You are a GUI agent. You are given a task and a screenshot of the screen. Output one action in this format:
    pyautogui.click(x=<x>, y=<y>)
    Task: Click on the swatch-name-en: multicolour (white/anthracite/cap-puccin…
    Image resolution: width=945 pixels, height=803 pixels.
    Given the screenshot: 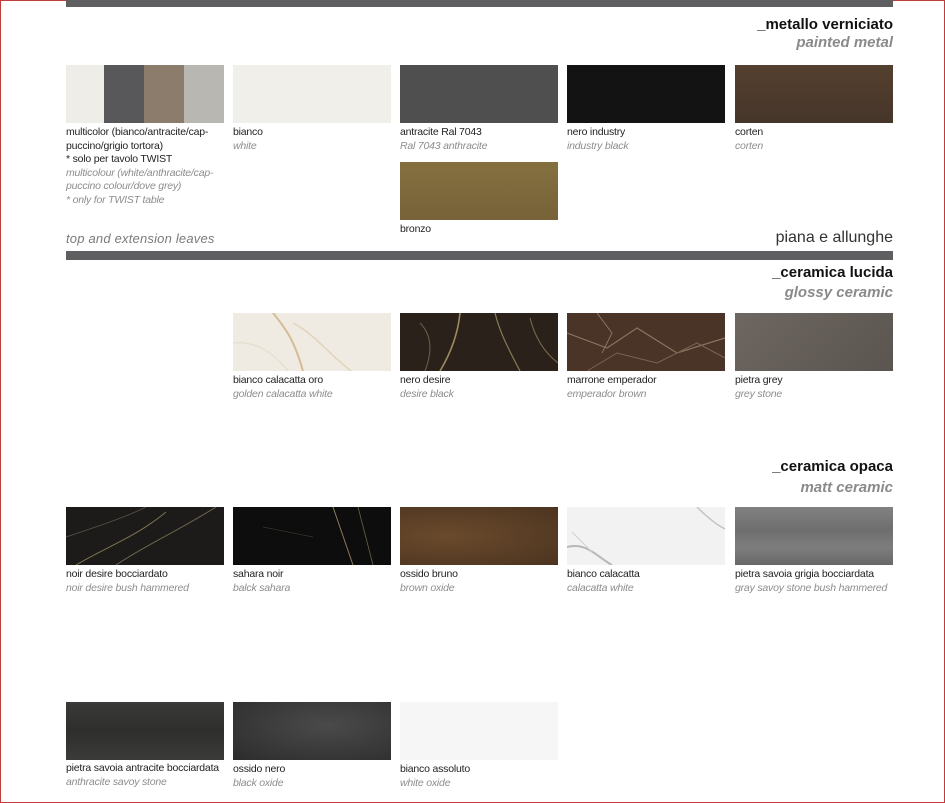 What is the action you would take?
    pyautogui.click(x=140, y=179)
    